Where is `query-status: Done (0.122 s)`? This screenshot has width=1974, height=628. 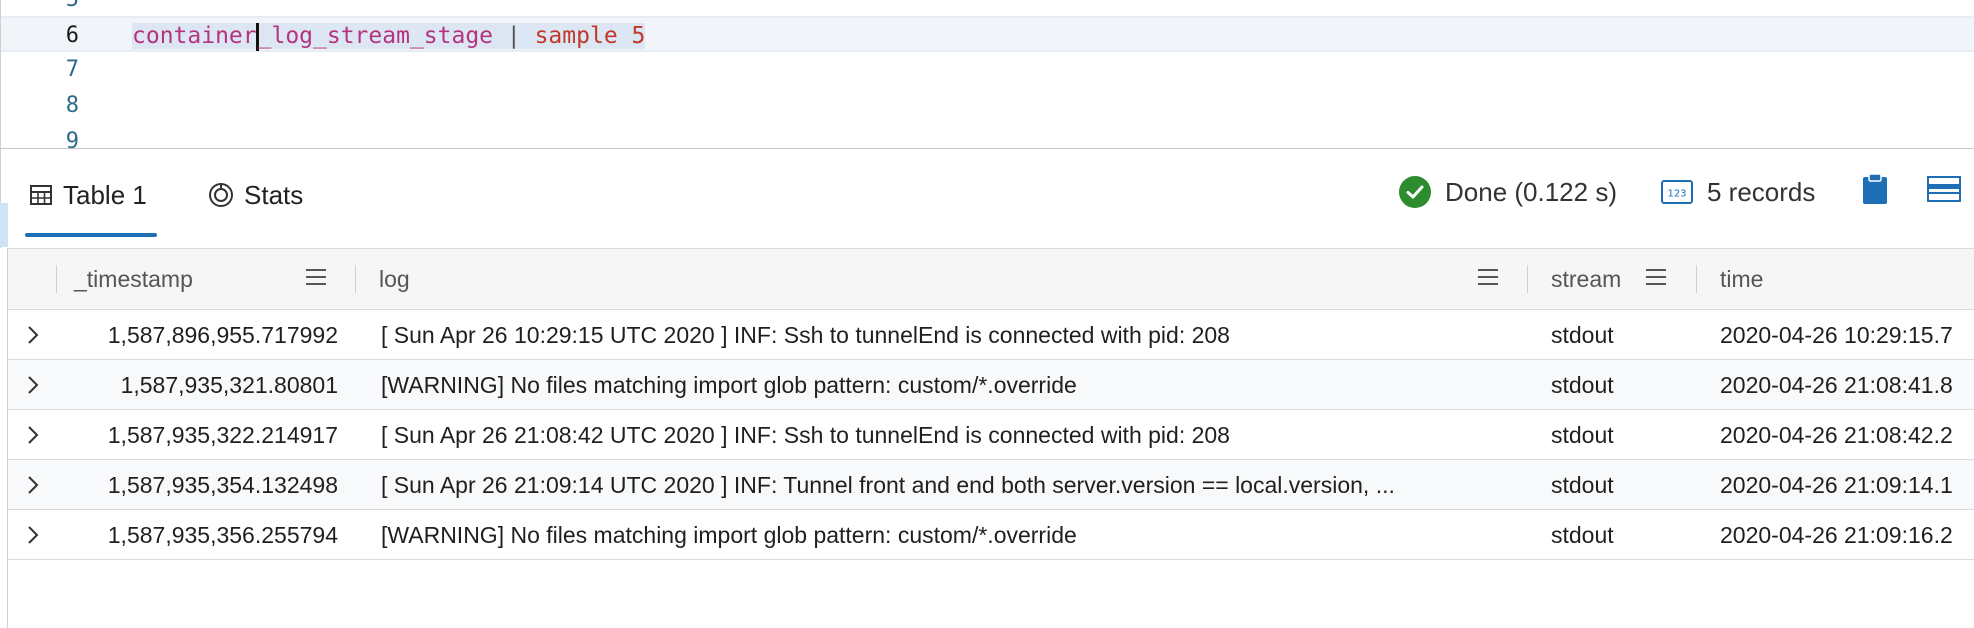
query-status: Done (0.122 s) is located at coordinates (1508, 192).